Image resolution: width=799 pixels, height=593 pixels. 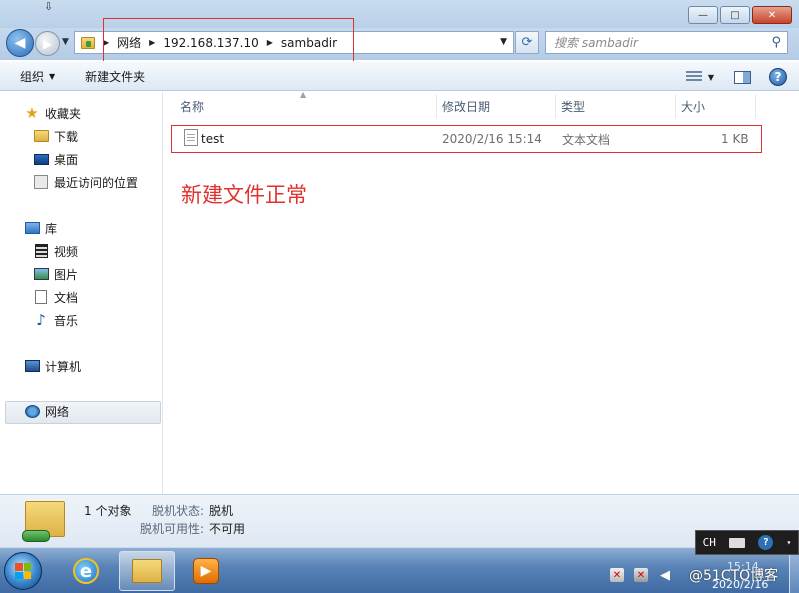 What do you see at coordinates (303, 94) in the screenshot?
I see `sort-ascending-icon: ▲` at bounding box center [303, 94].